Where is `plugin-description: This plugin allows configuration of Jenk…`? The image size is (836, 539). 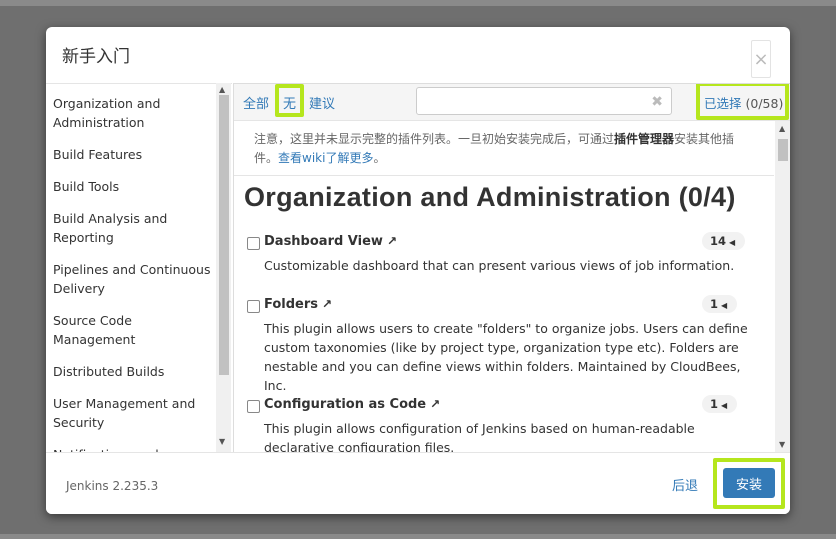
plugin-description: This plugin allows configuration of Jenk… is located at coordinates (479, 437).